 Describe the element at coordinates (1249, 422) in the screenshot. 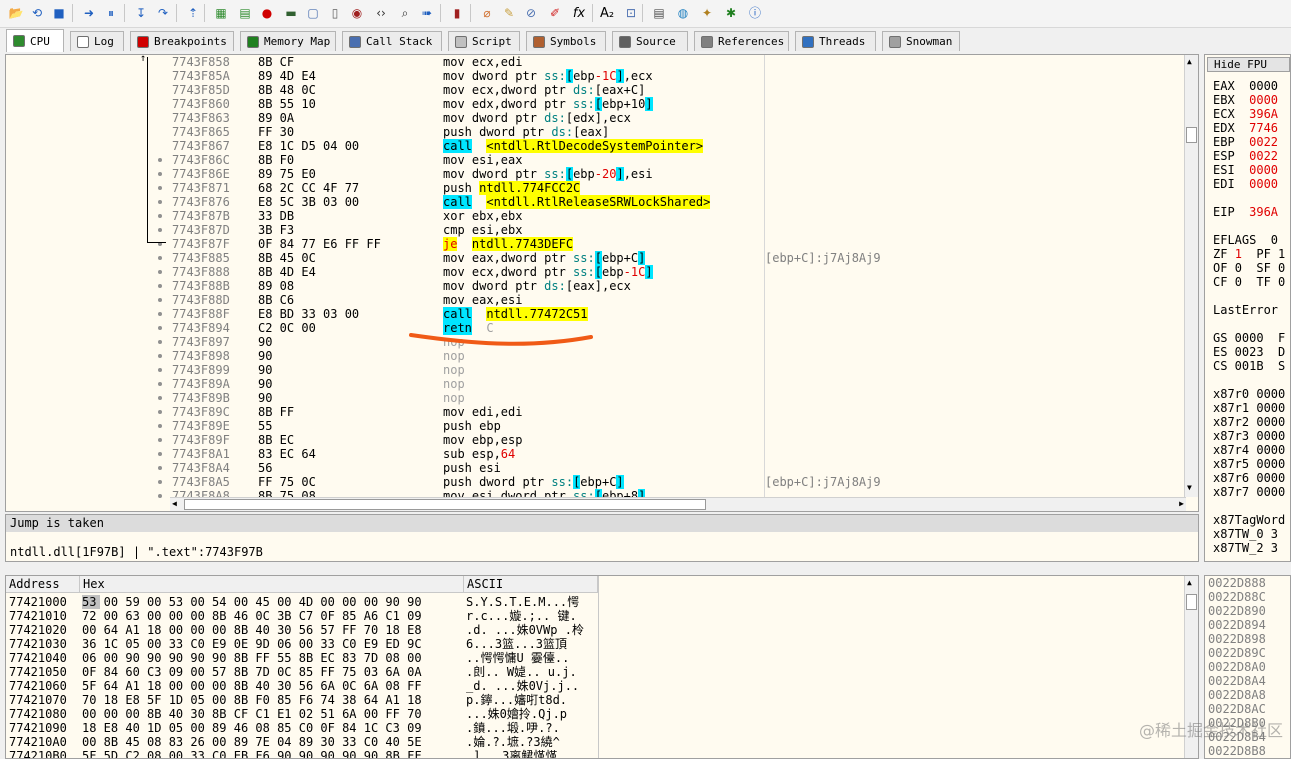

I see `register-line: x87r2 0000` at that location.